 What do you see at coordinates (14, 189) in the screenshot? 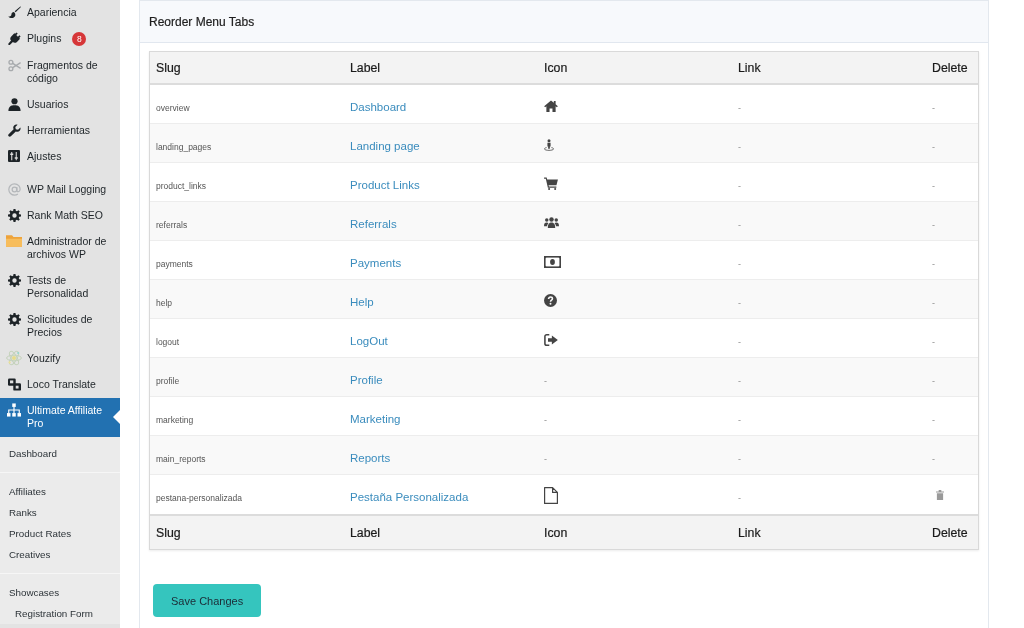
I see `at-sign-icon` at bounding box center [14, 189].